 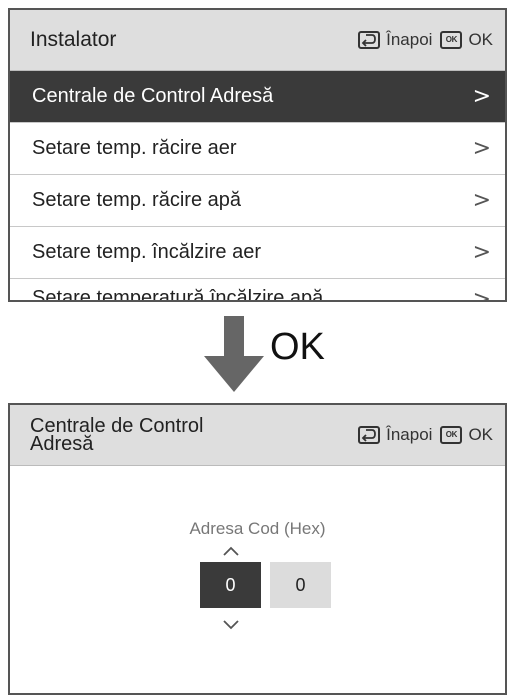 I want to click on screen-title-line2: Adresă, so click(x=62, y=444).